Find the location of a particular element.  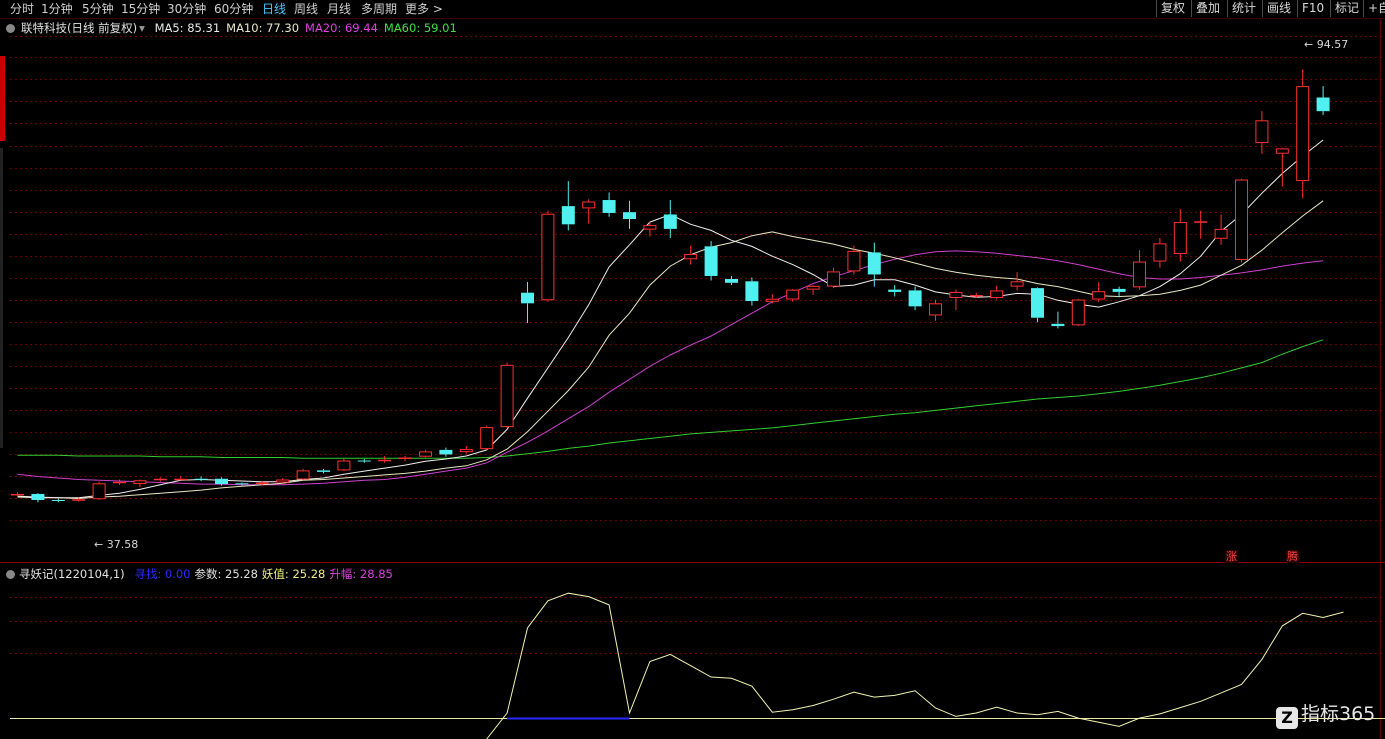

brand-logo-icon: Z is located at coordinates (1287, 718).